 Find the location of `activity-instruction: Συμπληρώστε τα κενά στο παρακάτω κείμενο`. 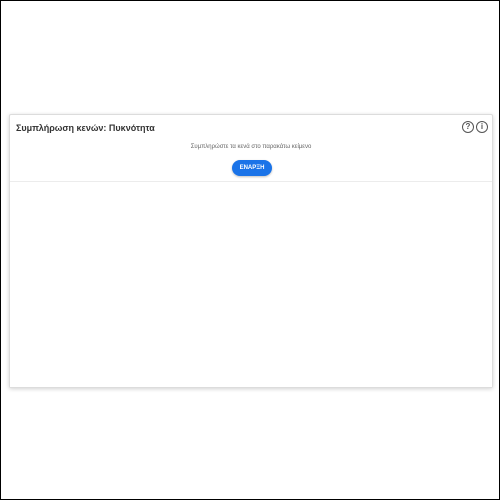

activity-instruction: Συμπληρώστε τα κενά στο παρακάτω κείμενο is located at coordinates (251, 147).